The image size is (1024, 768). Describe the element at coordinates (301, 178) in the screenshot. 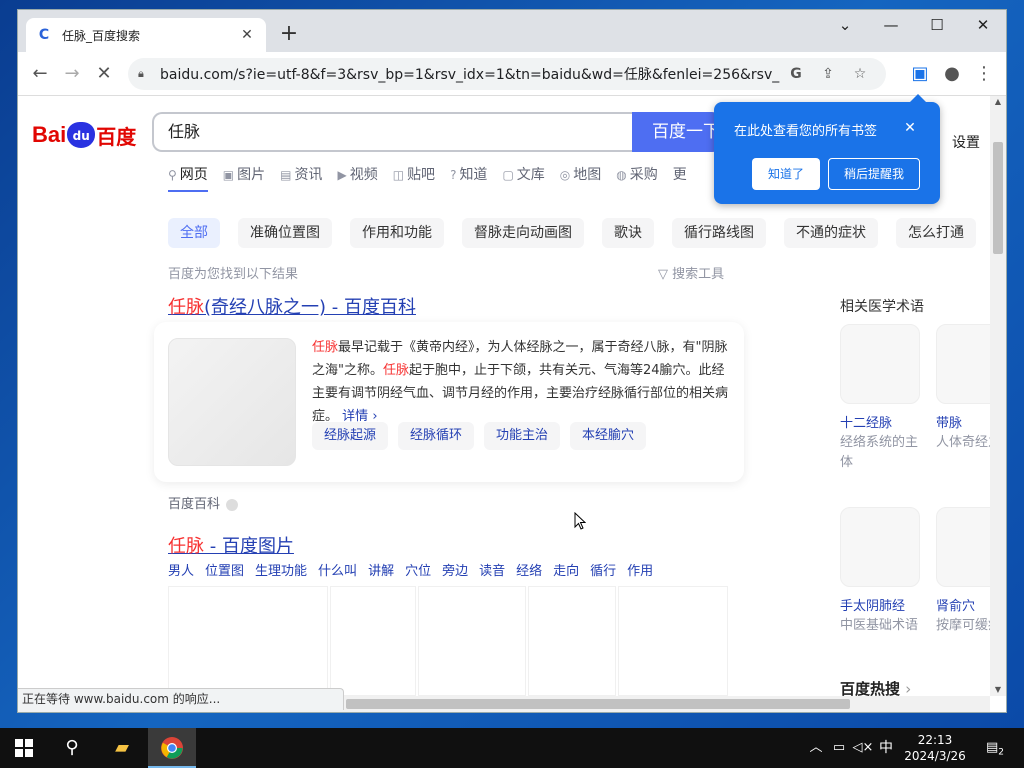

I see `tab-2: ▤ 资讯` at that location.